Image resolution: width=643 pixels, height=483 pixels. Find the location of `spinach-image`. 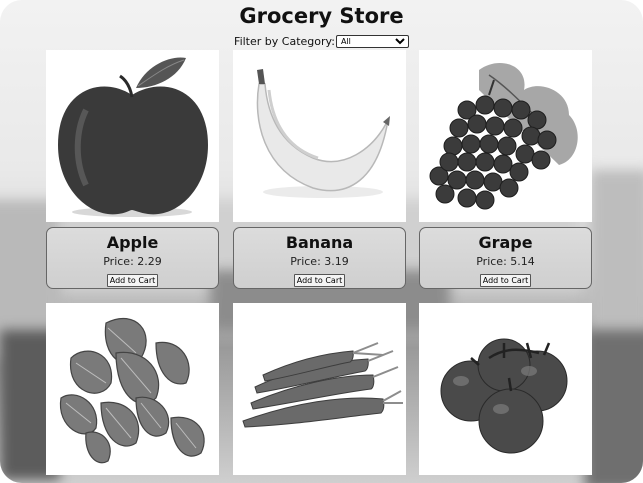

spinach-image is located at coordinates (132, 389).